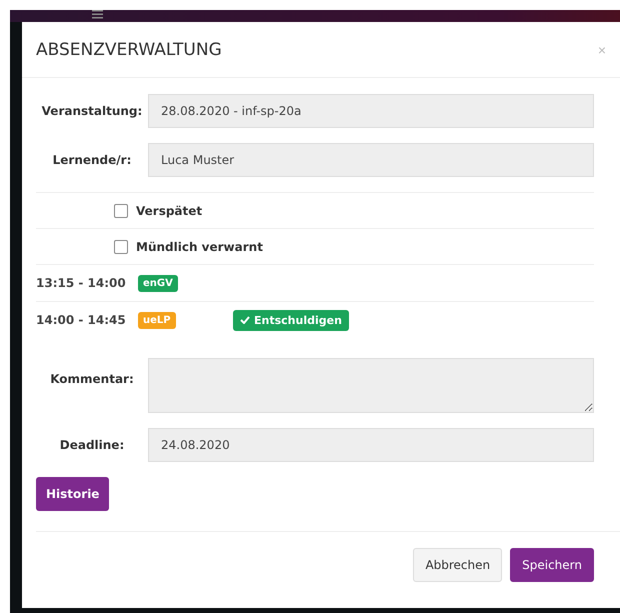  What do you see at coordinates (97, 14) in the screenshot?
I see `menu-icon` at bounding box center [97, 14].